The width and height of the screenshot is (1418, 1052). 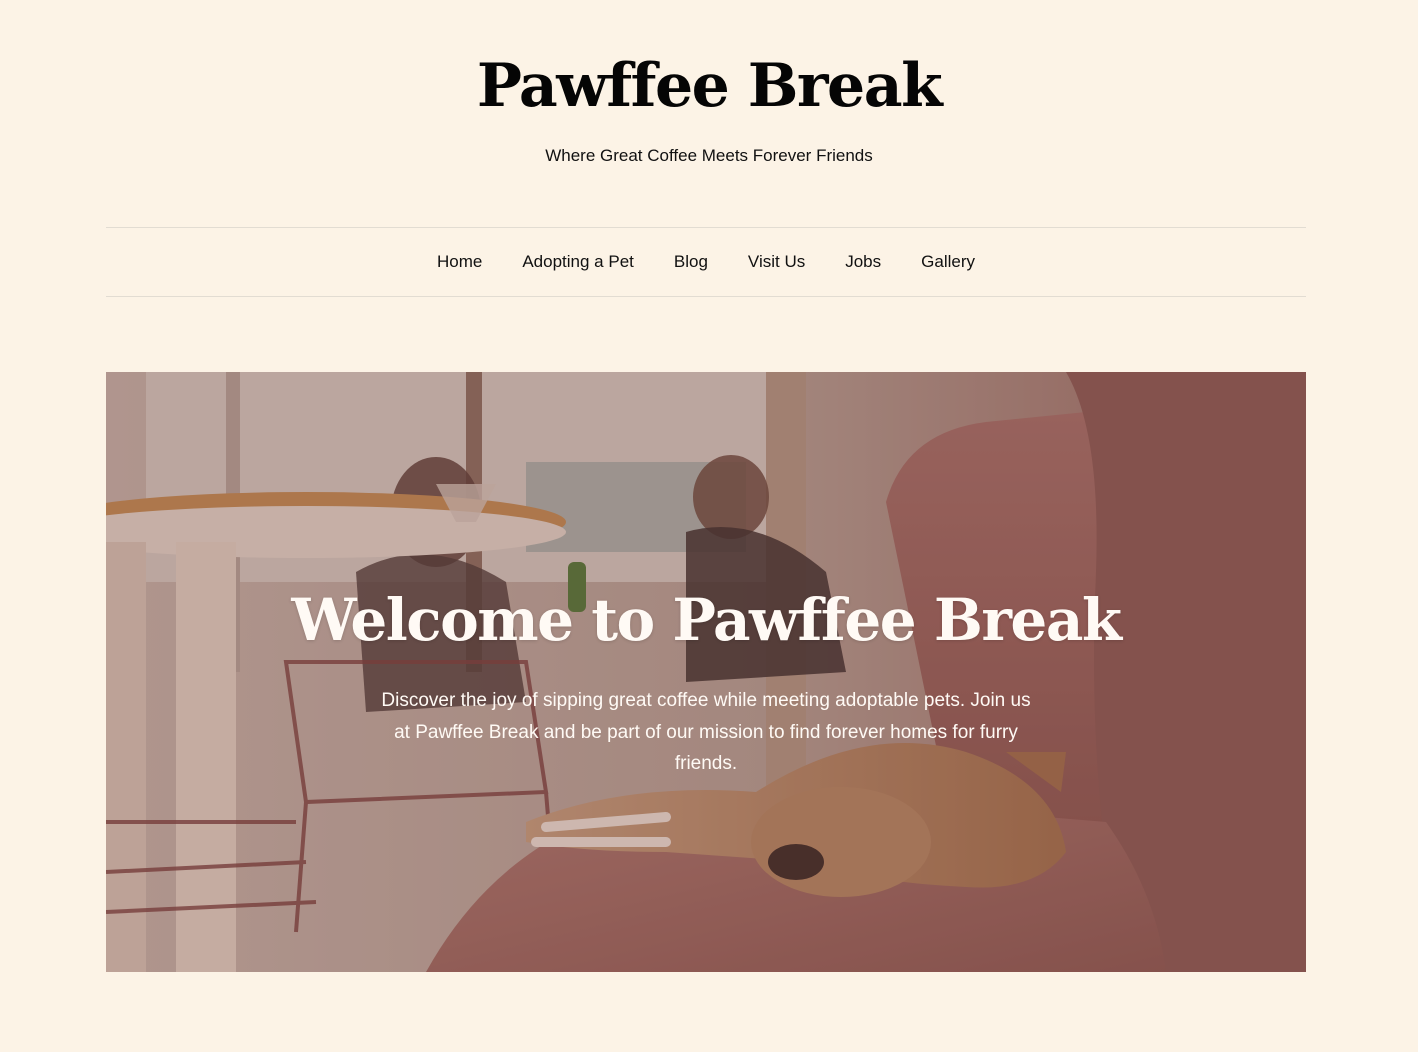 I want to click on nav-link-jobs: Jobs, so click(x=863, y=261).